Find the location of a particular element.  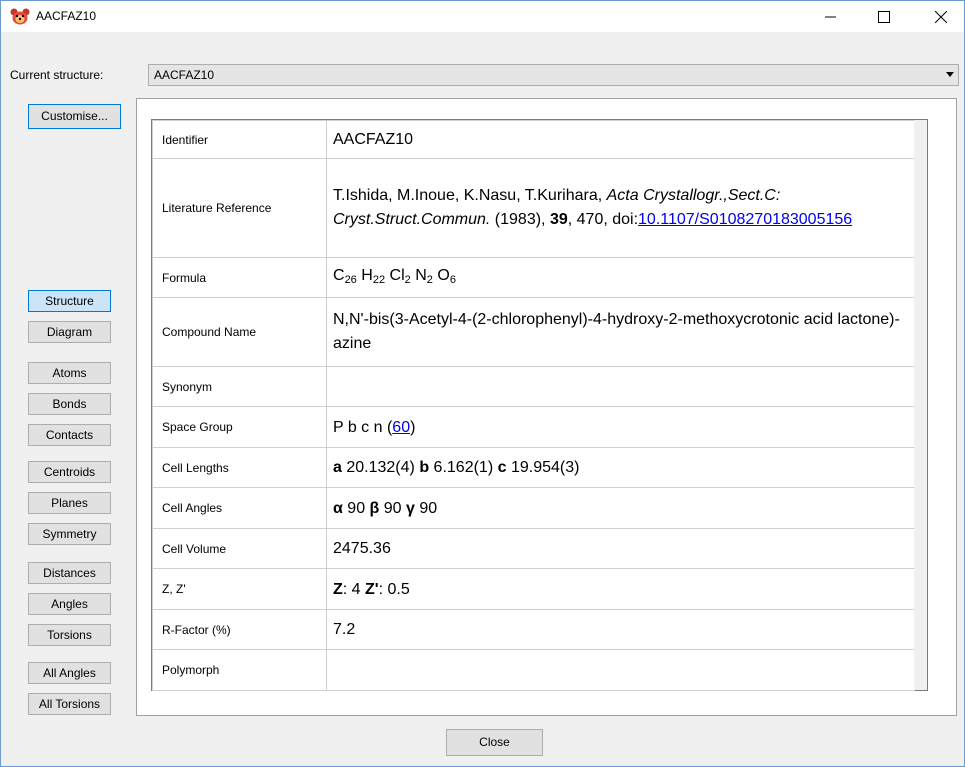

close-icon is located at coordinates (941, 16).